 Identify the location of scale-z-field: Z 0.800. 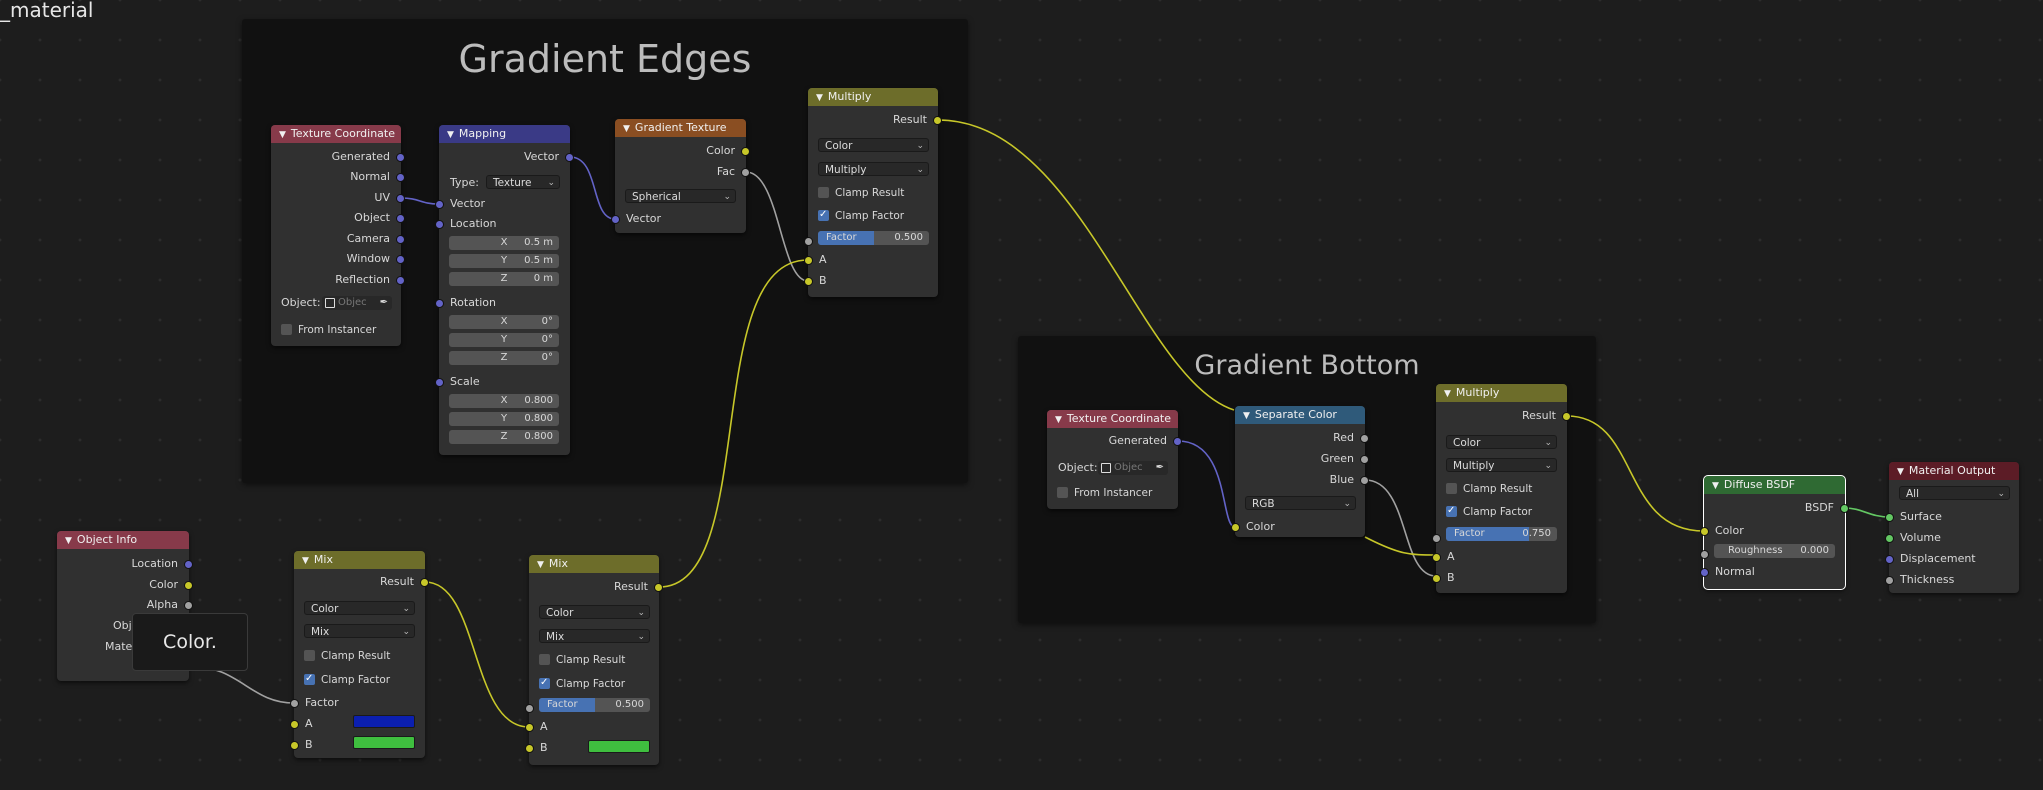
(504, 437).